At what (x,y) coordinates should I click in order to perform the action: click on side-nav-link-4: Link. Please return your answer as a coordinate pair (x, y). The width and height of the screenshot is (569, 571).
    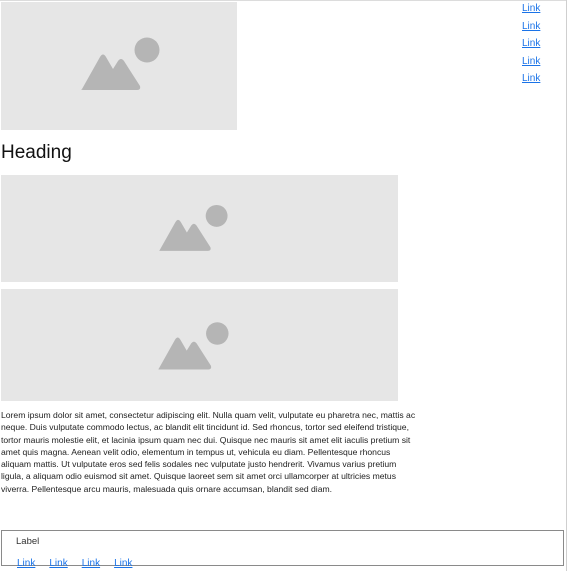
    Looking at the image, I should click on (531, 61).